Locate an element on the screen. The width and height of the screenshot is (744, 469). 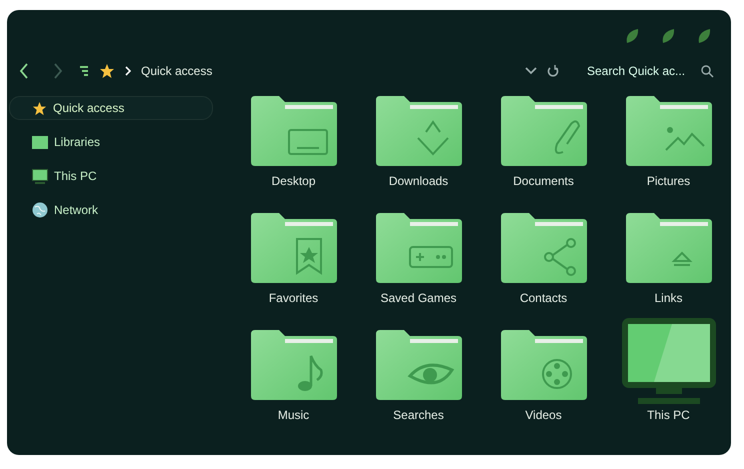
back-icon is located at coordinates (24, 71).